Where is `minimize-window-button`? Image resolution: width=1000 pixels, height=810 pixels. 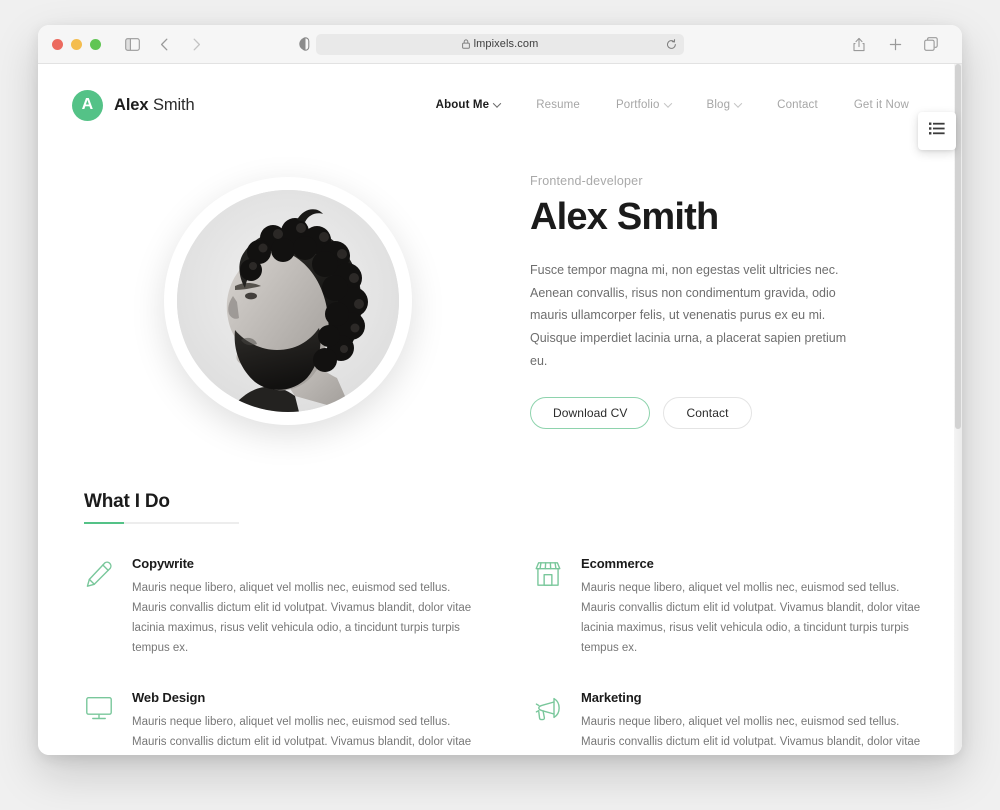
minimize-window-button is located at coordinates (76, 44).